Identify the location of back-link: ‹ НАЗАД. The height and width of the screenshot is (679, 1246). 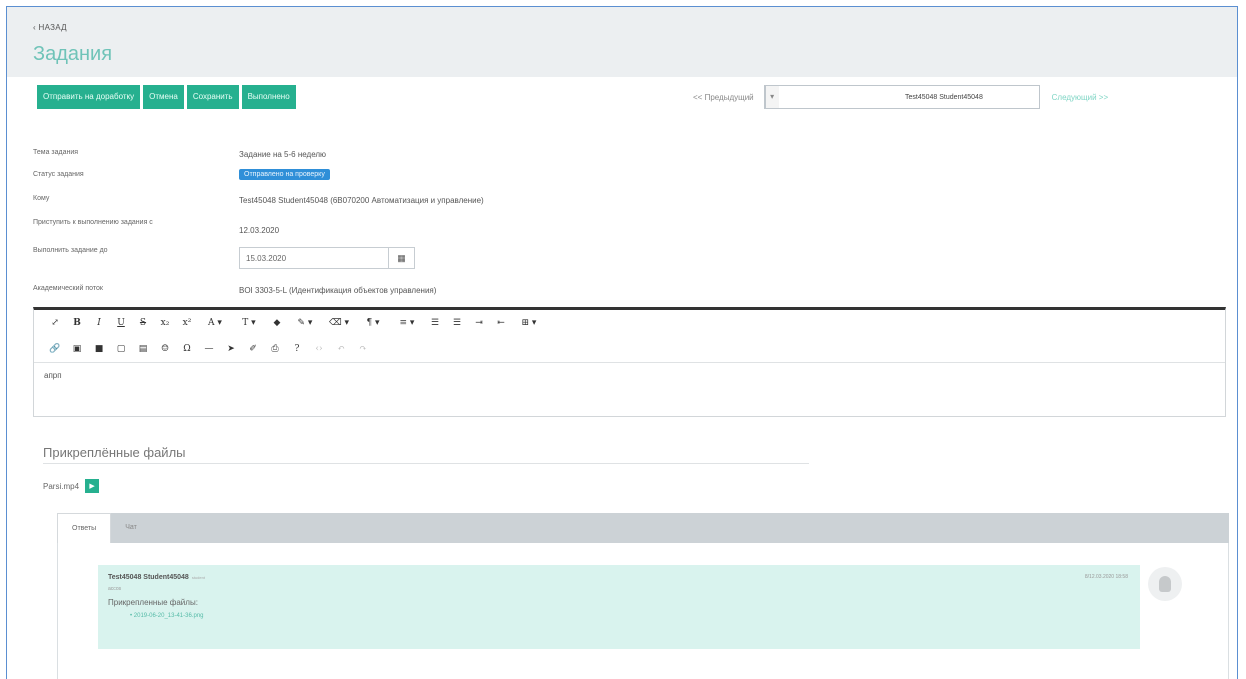
(50, 27).